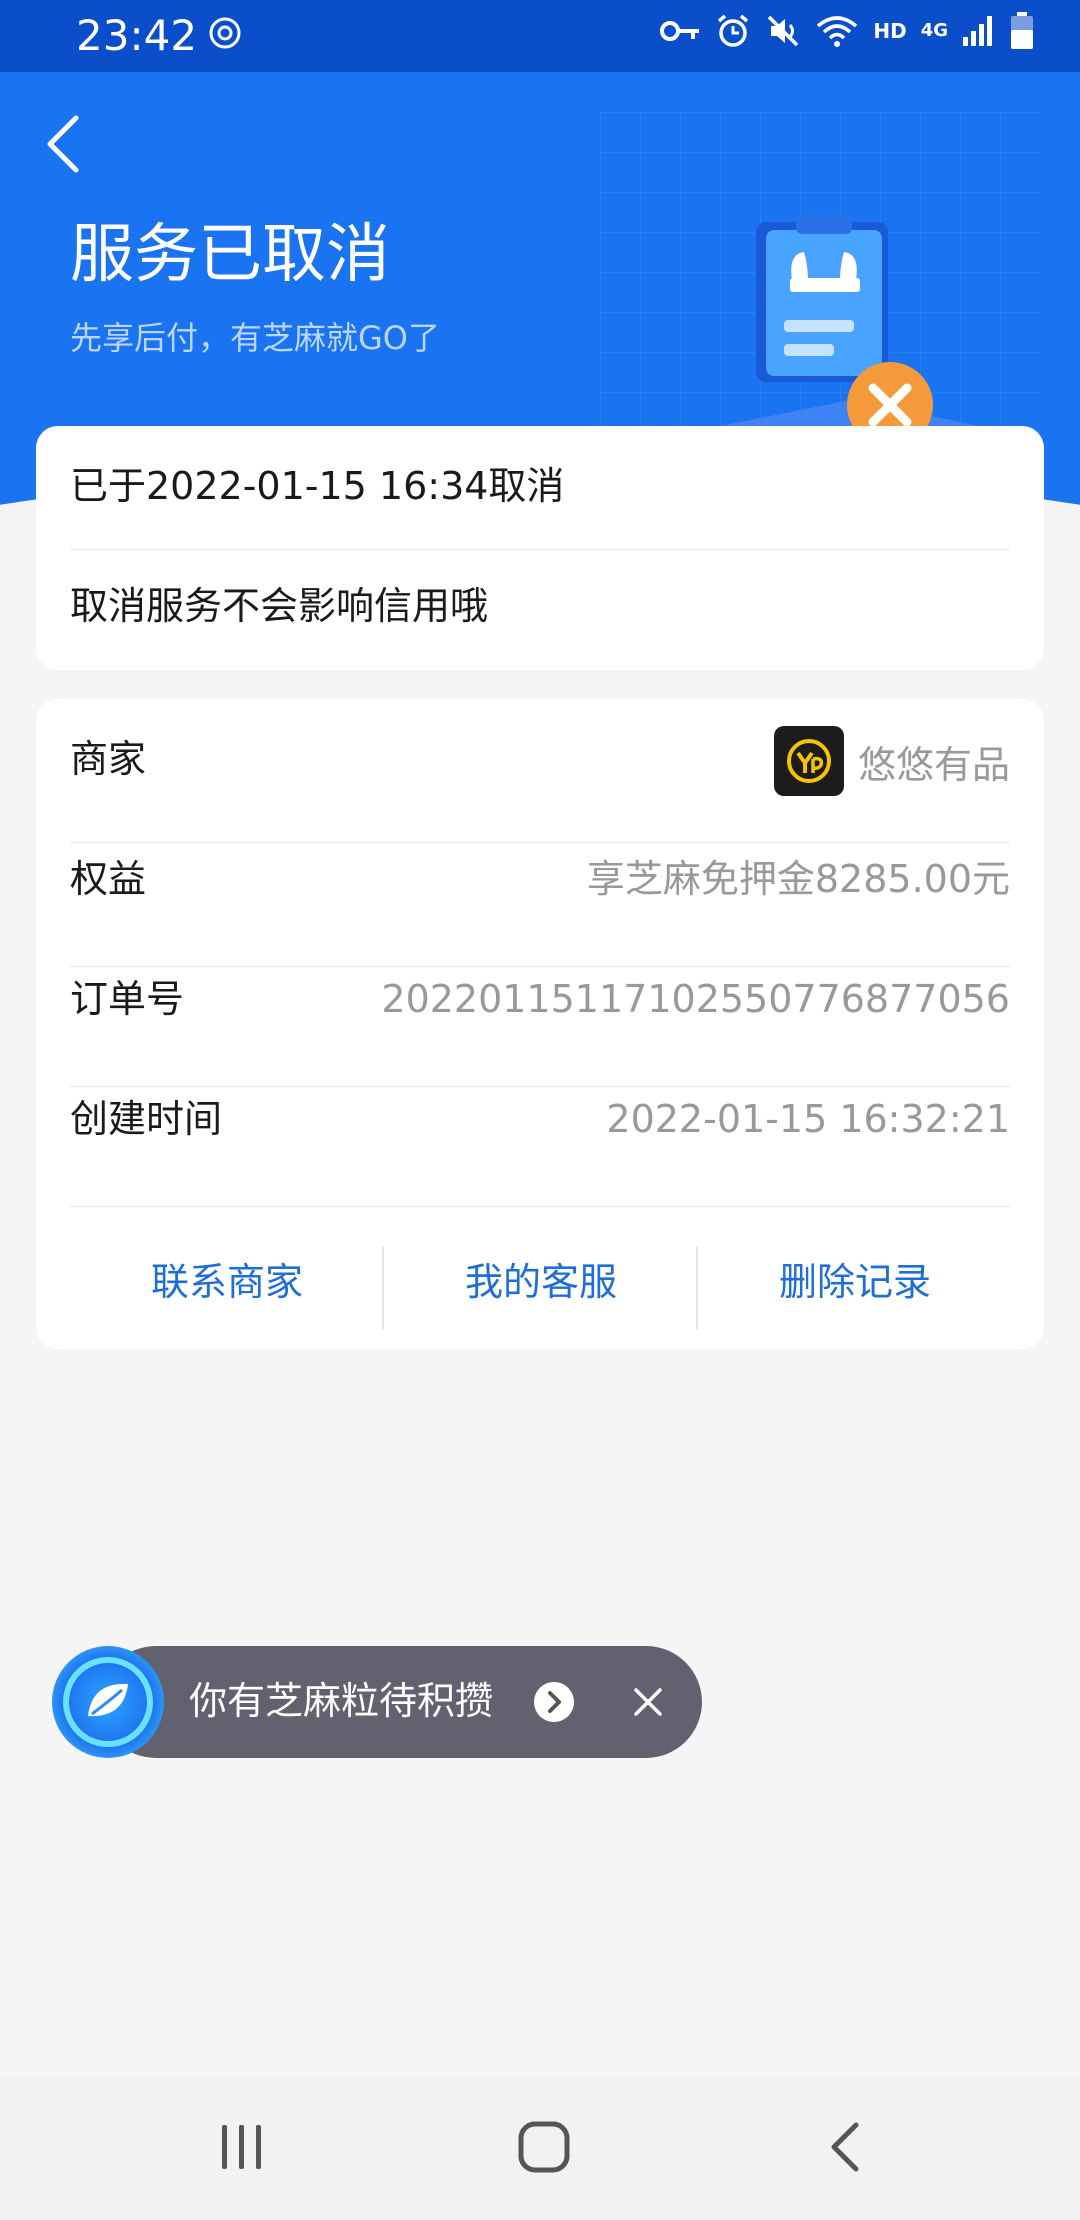  Describe the element at coordinates (137, 35) in the screenshot. I see `status-time: 23:42` at that location.